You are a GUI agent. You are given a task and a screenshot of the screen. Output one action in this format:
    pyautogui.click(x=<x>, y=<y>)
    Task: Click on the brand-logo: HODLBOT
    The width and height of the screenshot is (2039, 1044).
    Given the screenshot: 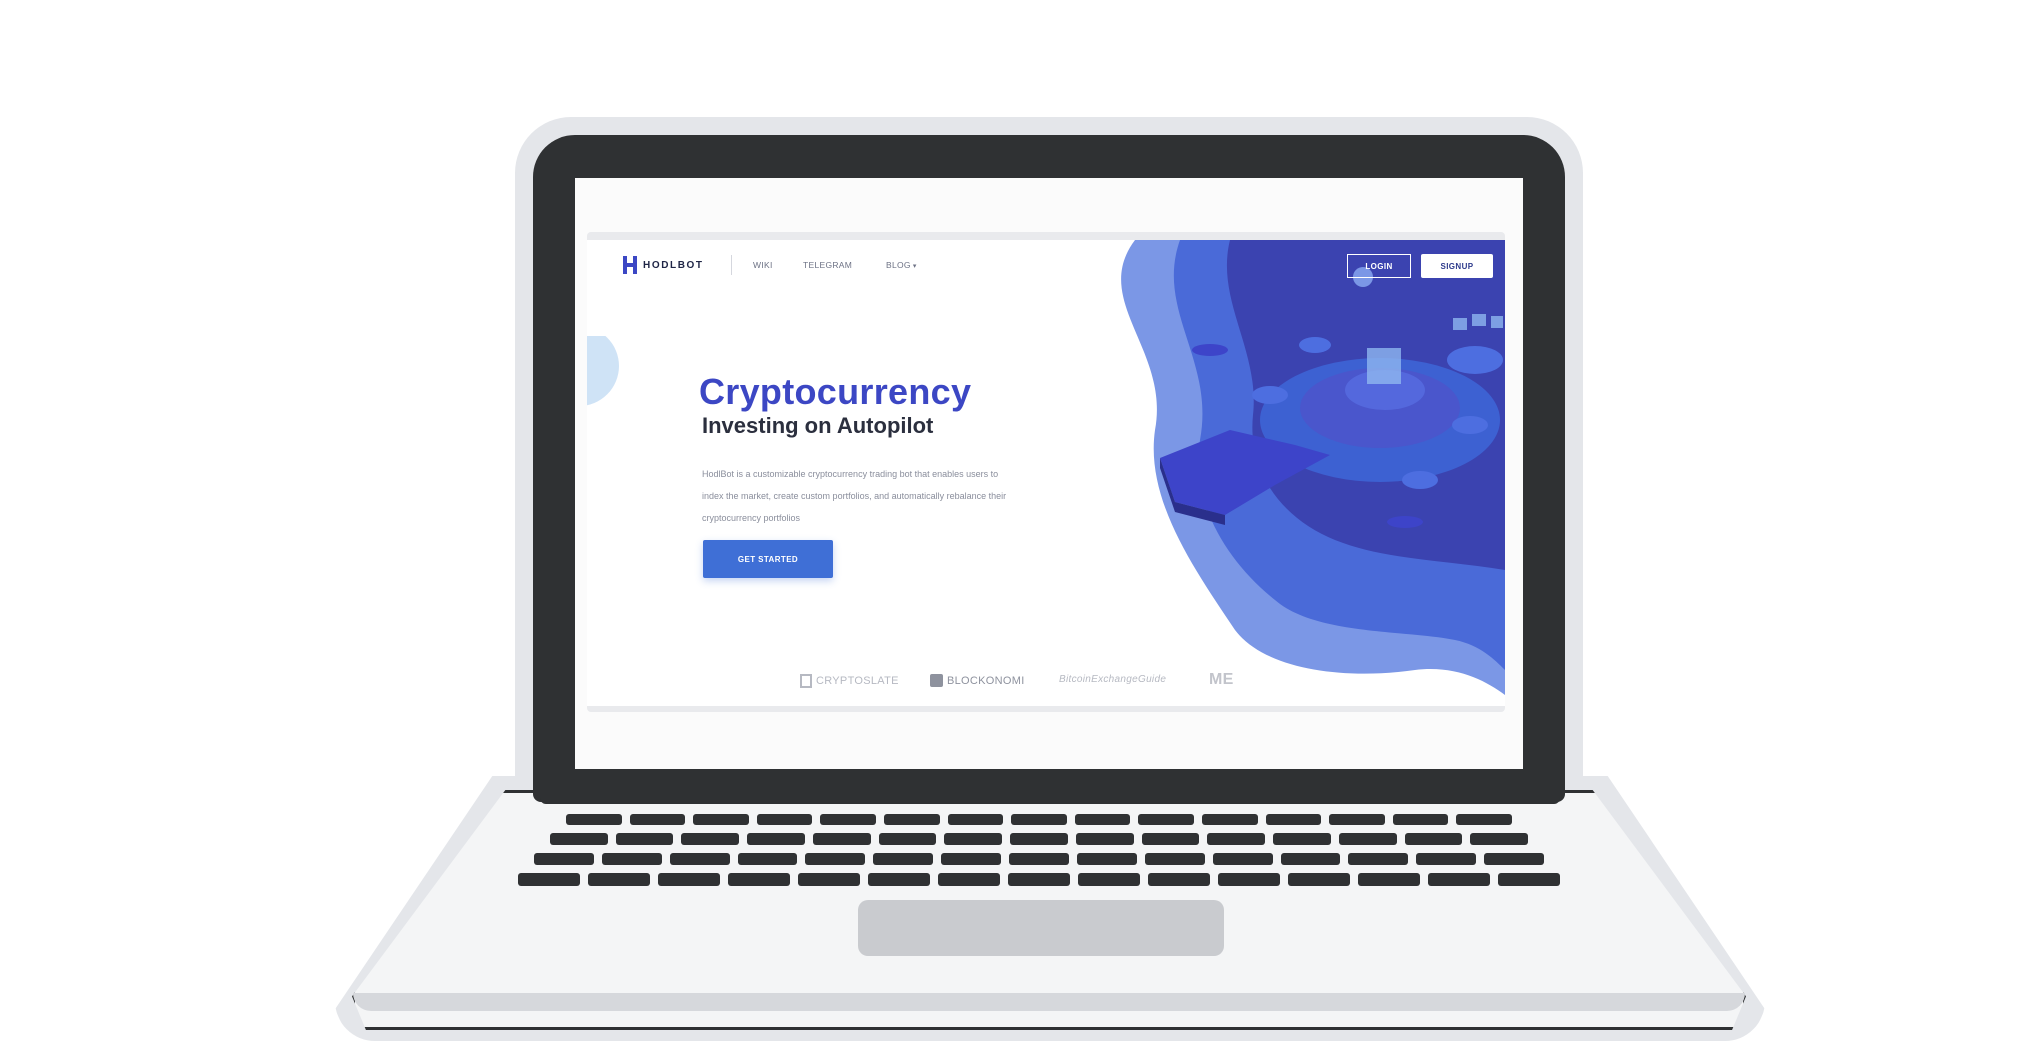 What is the action you would take?
    pyautogui.click(x=663, y=265)
    